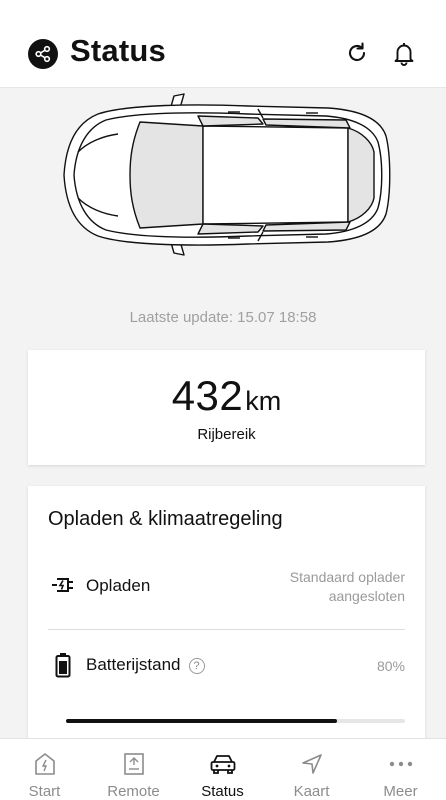 Image resolution: width=446 pixels, height=800 pixels. What do you see at coordinates (133, 764) in the screenshot?
I see `remote-icon` at bounding box center [133, 764].